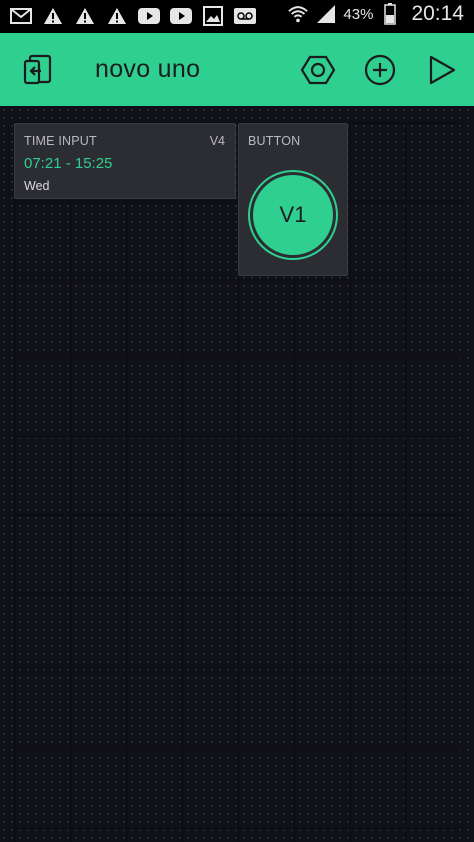 Image resolution: width=474 pixels, height=842 pixels. What do you see at coordinates (318, 69) in the screenshot?
I see `hex-nut-icon` at bounding box center [318, 69].